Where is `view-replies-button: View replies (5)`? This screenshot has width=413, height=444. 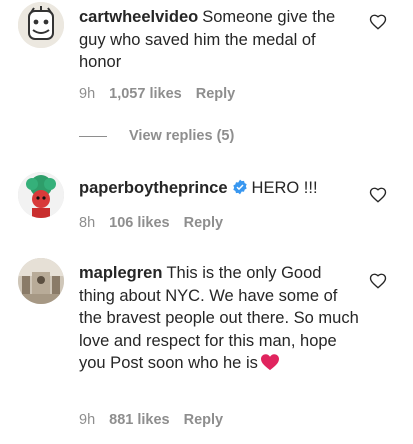
view-replies-button: View replies (5) is located at coordinates (156, 136).